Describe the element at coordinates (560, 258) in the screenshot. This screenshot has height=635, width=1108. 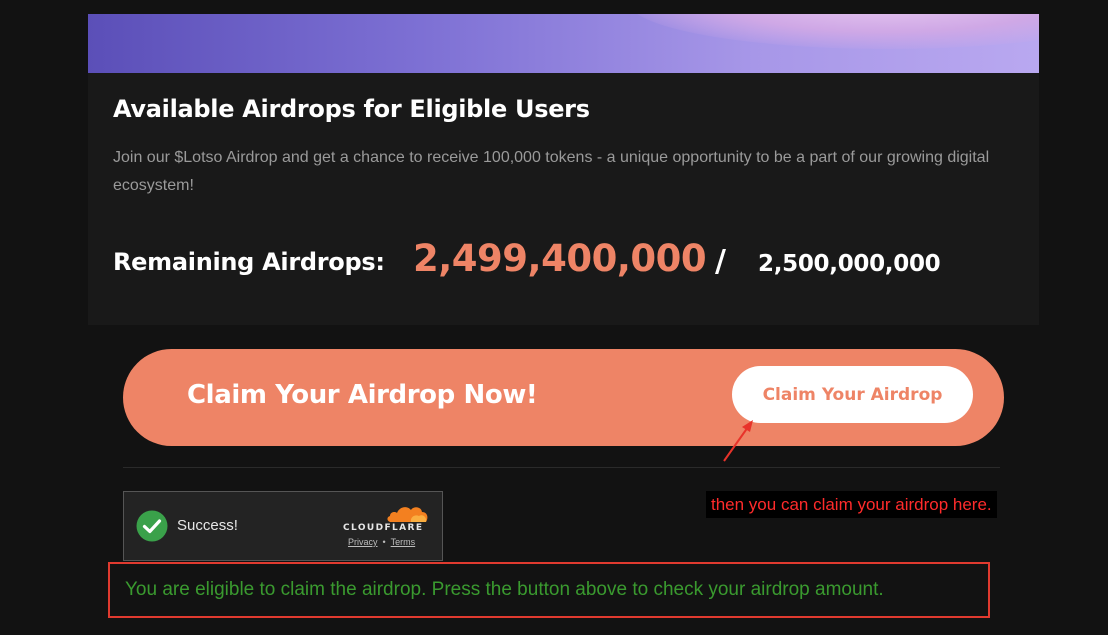
I see `remaining-value: 2,499,400,000` at that location.